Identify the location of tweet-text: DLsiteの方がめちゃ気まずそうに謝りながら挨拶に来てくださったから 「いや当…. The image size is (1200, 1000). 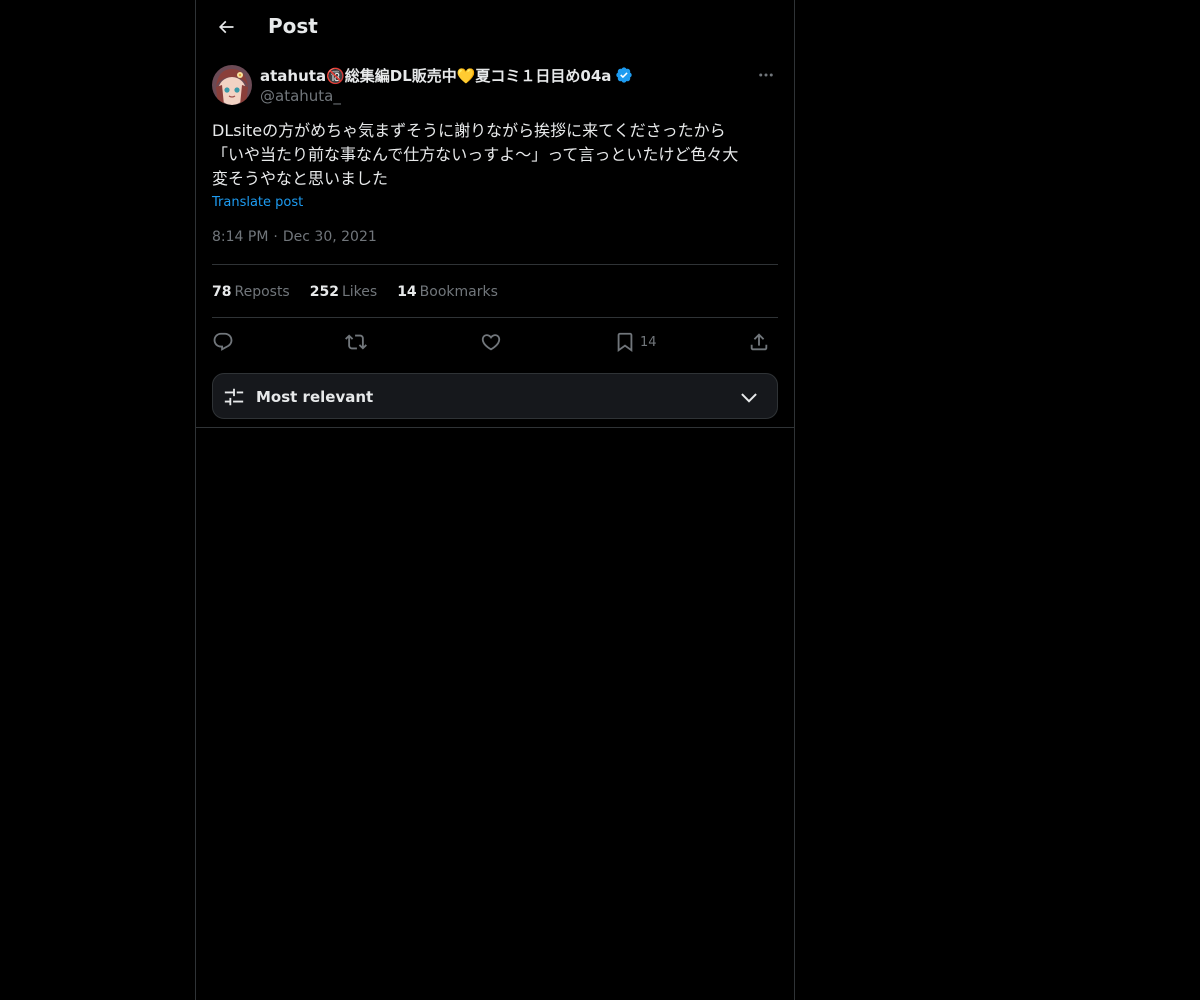
(495, 155).